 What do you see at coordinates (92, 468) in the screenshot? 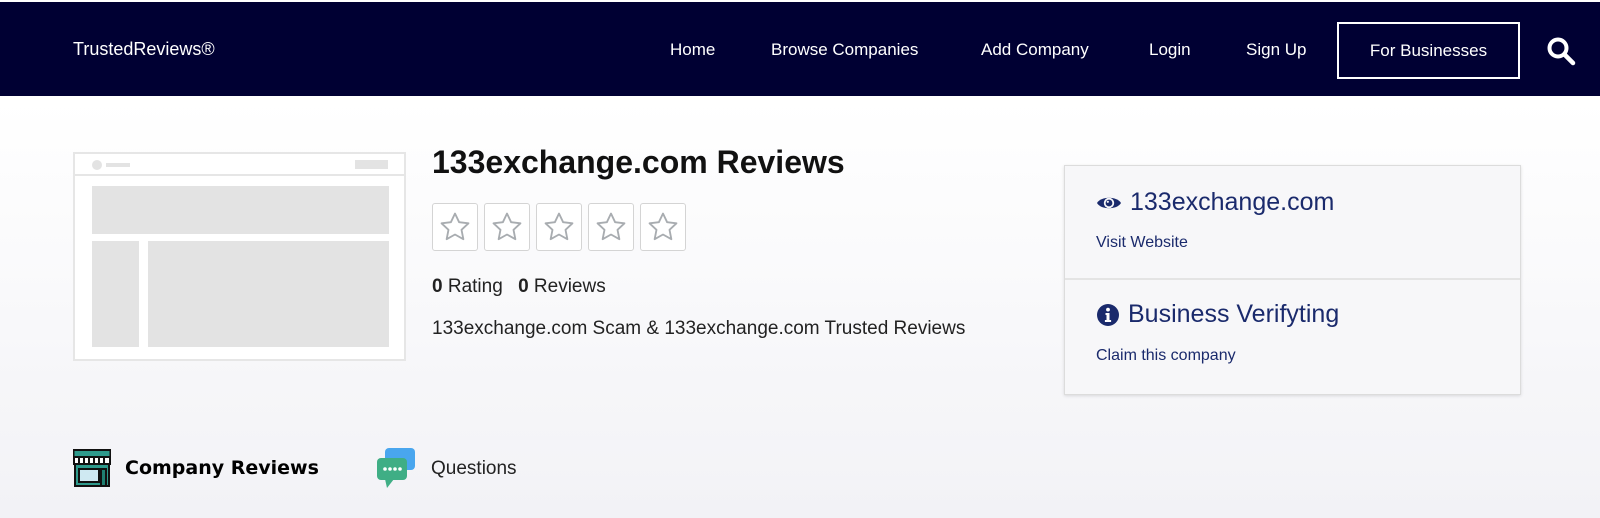
I see `storefront-icon` at bounding box center [92, 468].